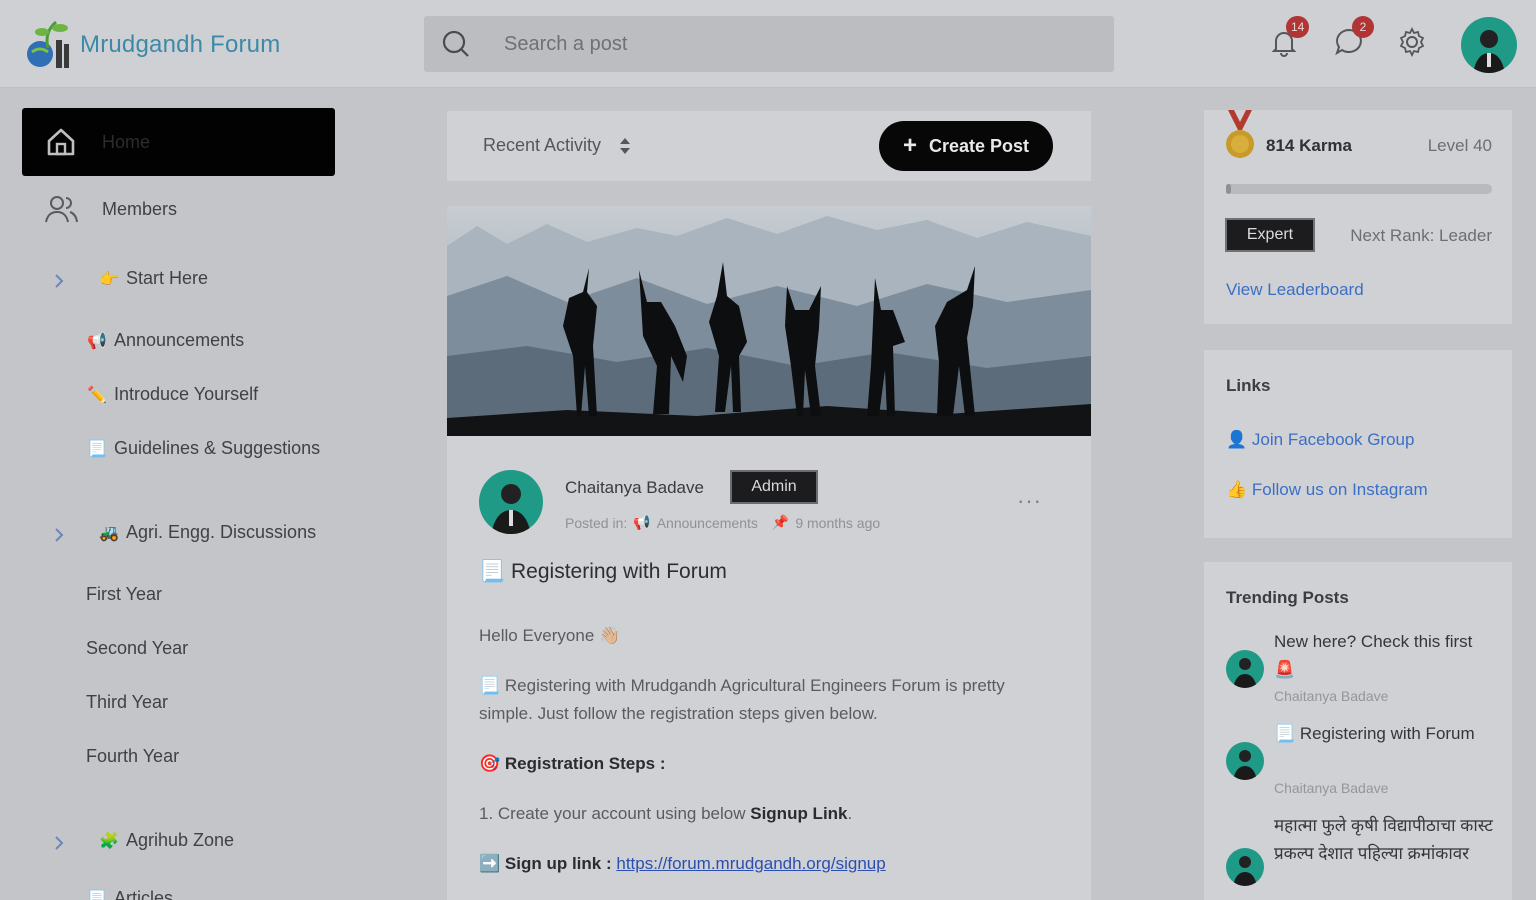 This screenshot has height=900, width=1536. I want to click on sidebar-item-announcements: 📢 Announcements, so click(165, 340).